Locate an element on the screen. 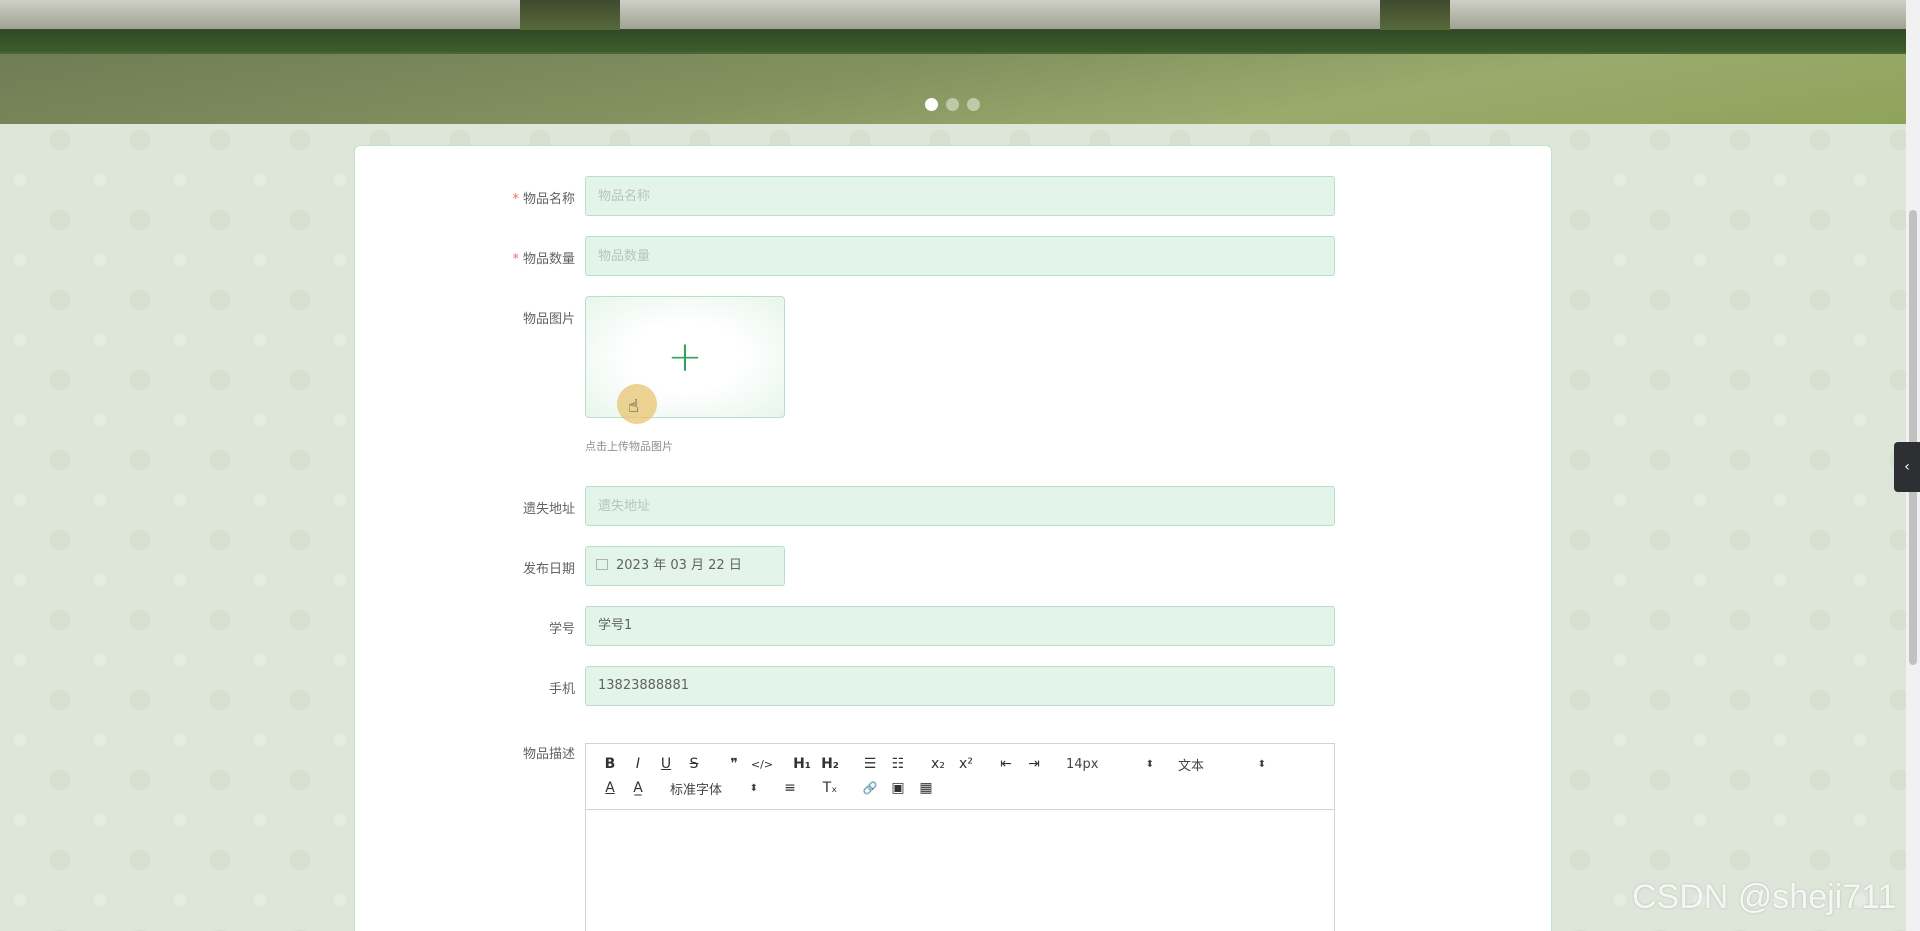 The image size is (1920, 931). toolbar-row-2: A A̲ 标准字体 ⬍ ≡ Tₓ 🔗 ▣ ▦ is located at coordinates (960, 788).